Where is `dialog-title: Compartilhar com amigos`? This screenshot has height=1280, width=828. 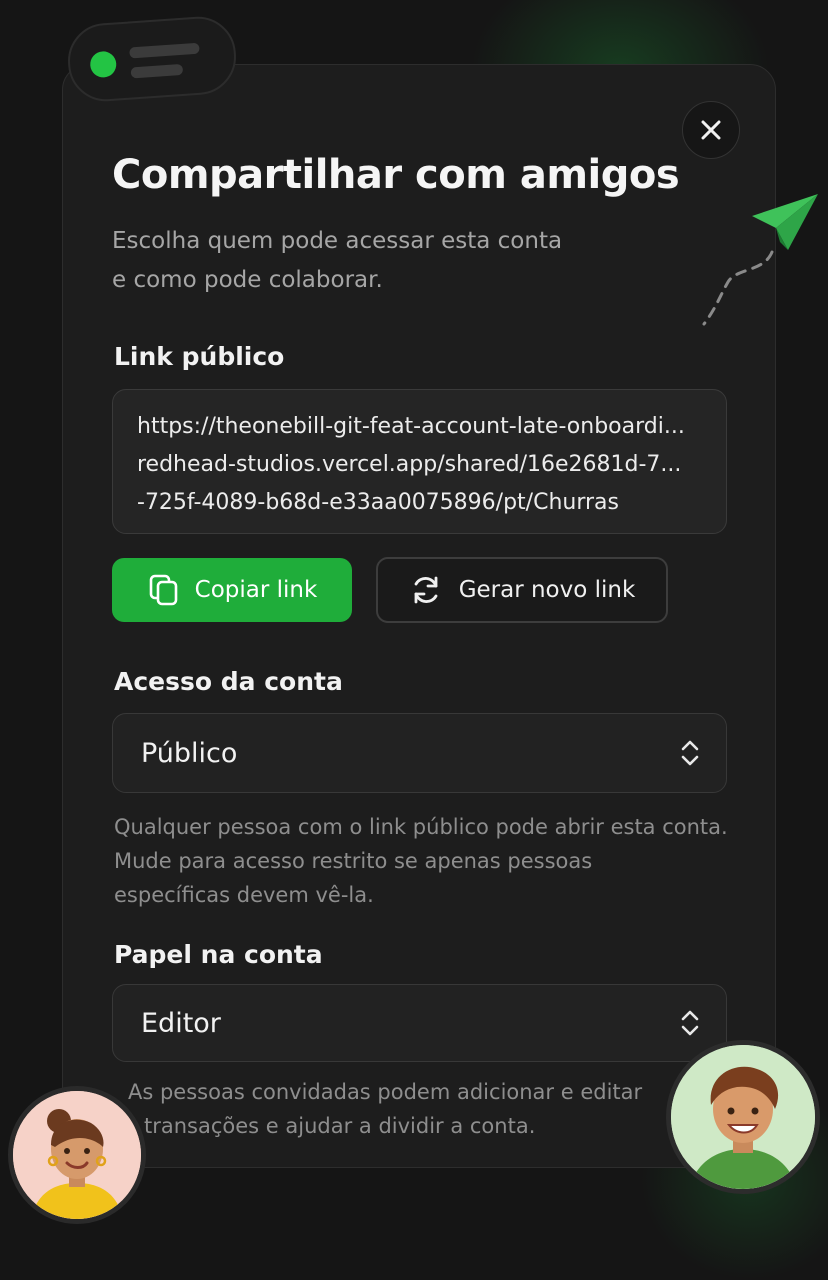 dialog-title: Compartilhar com amigos is located at coordinates (396, 175).